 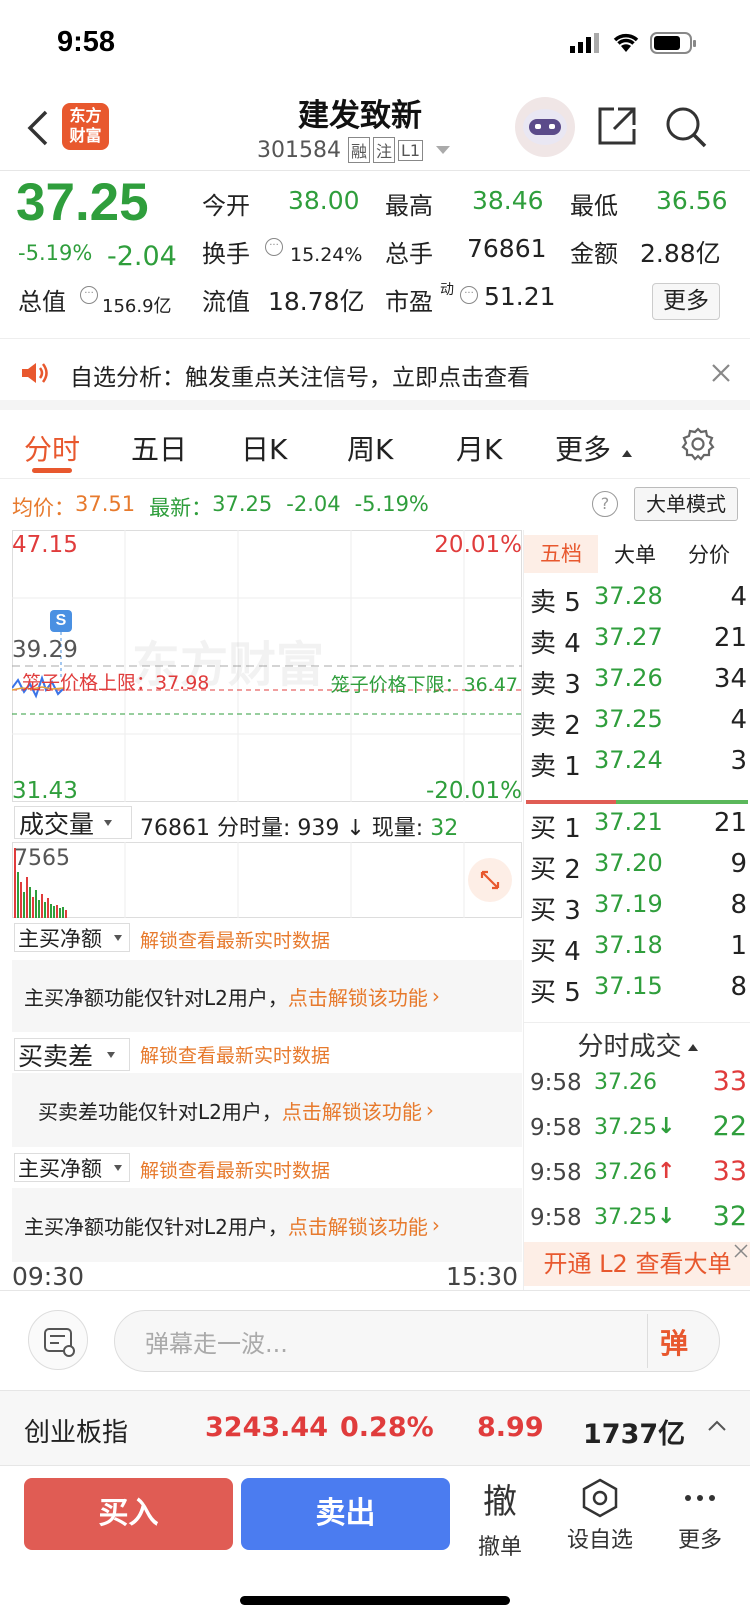 I want to click on total-value: 156.9亿, so click(x=137, y=306).